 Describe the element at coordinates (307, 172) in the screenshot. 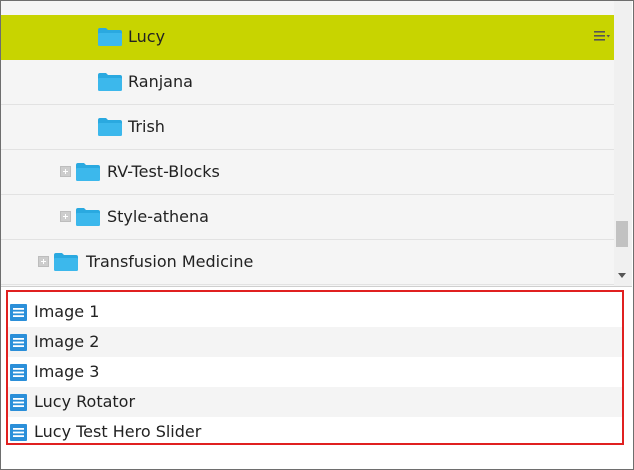

I see `tree-item-rv-test-blocks: RV-Test-Blocks` at that location.